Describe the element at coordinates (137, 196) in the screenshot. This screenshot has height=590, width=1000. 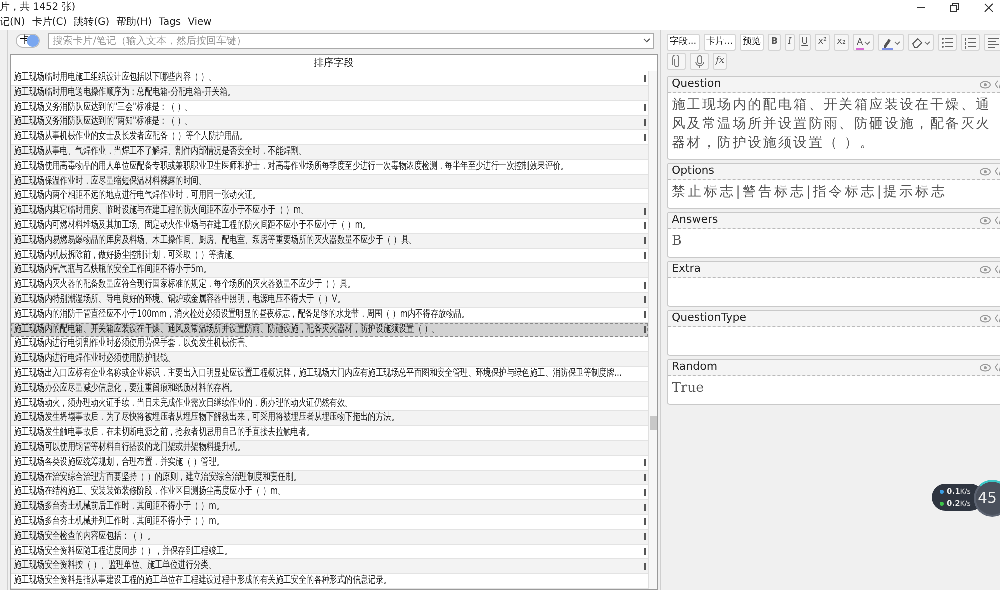
I see `row-text: 施工现场内两个相距不远的地点进行电气焊作业时，可用同一张动火证。` at that location.